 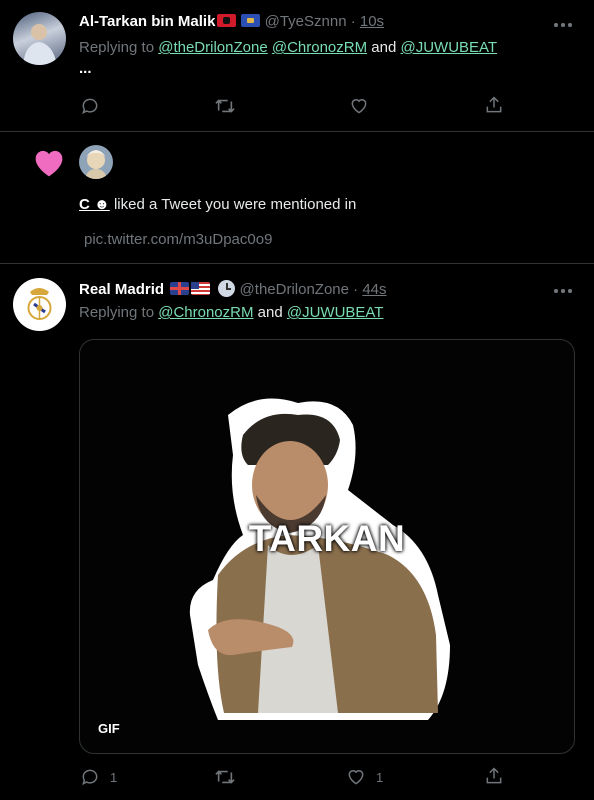 I want to click on notification-message: liked a Tweet you were mentioned in, so click(x=235, y=204).